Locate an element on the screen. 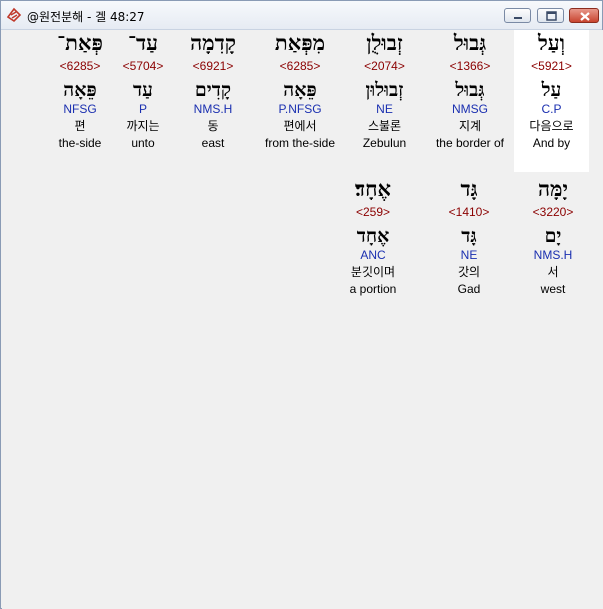  english-gloss: And by is located at coordinates (551, 143).